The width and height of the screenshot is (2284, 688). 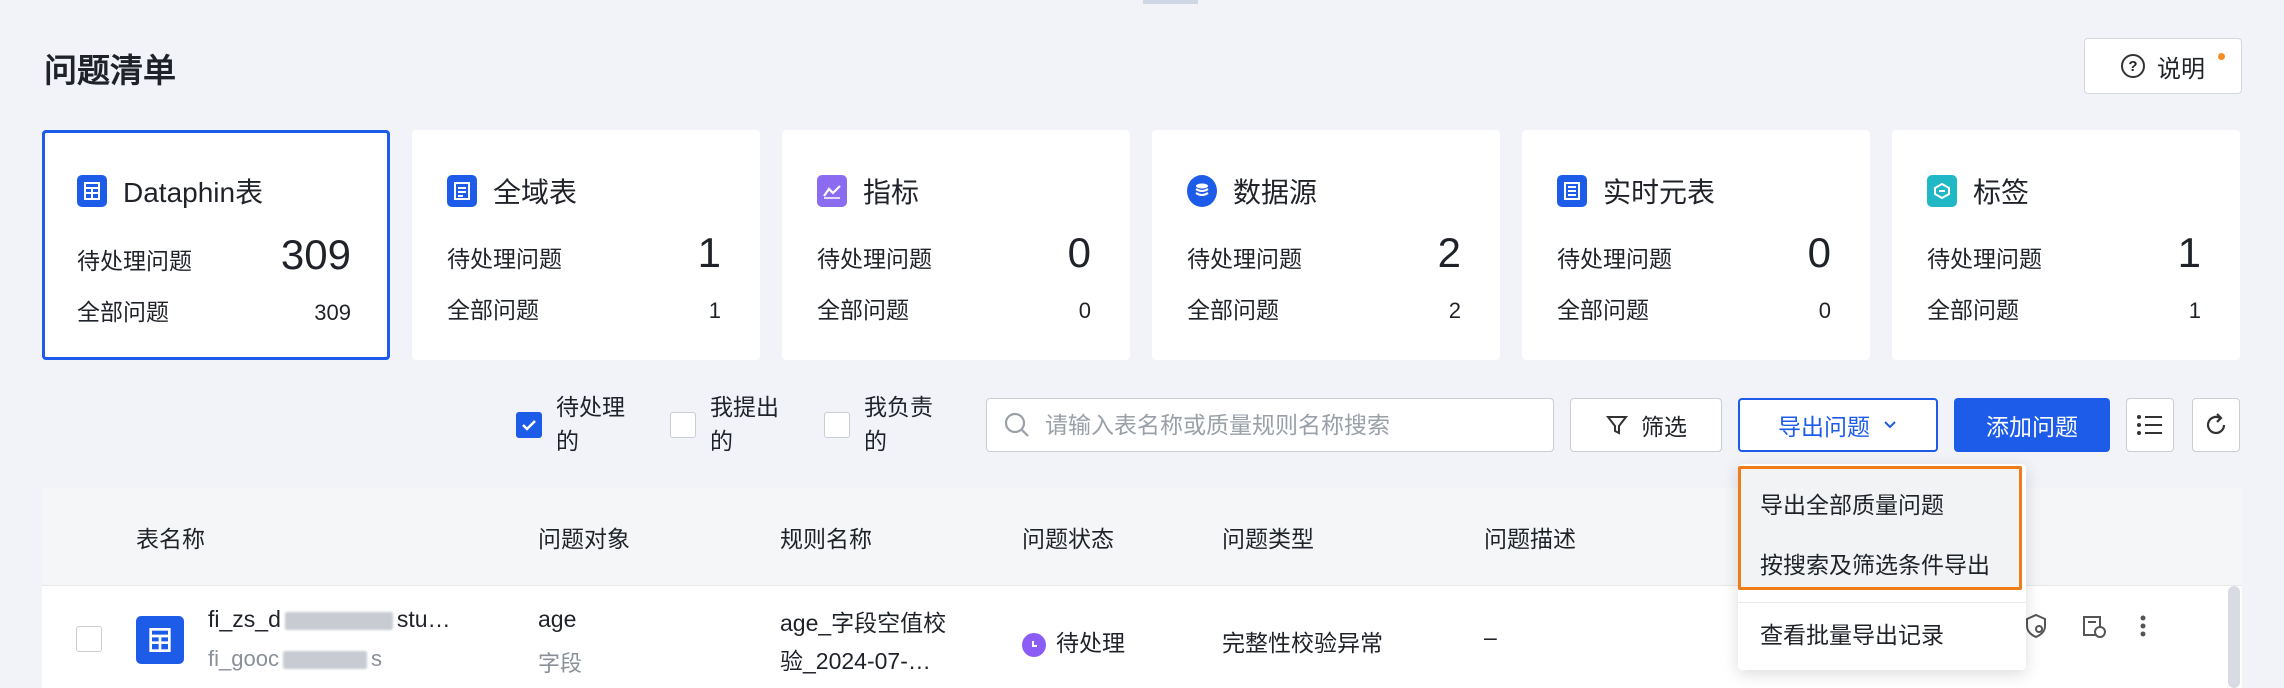 What do you see at coordinates (1016, 424) in the screenshot?
I see `search-icon` at bounding box center [1016, 424].